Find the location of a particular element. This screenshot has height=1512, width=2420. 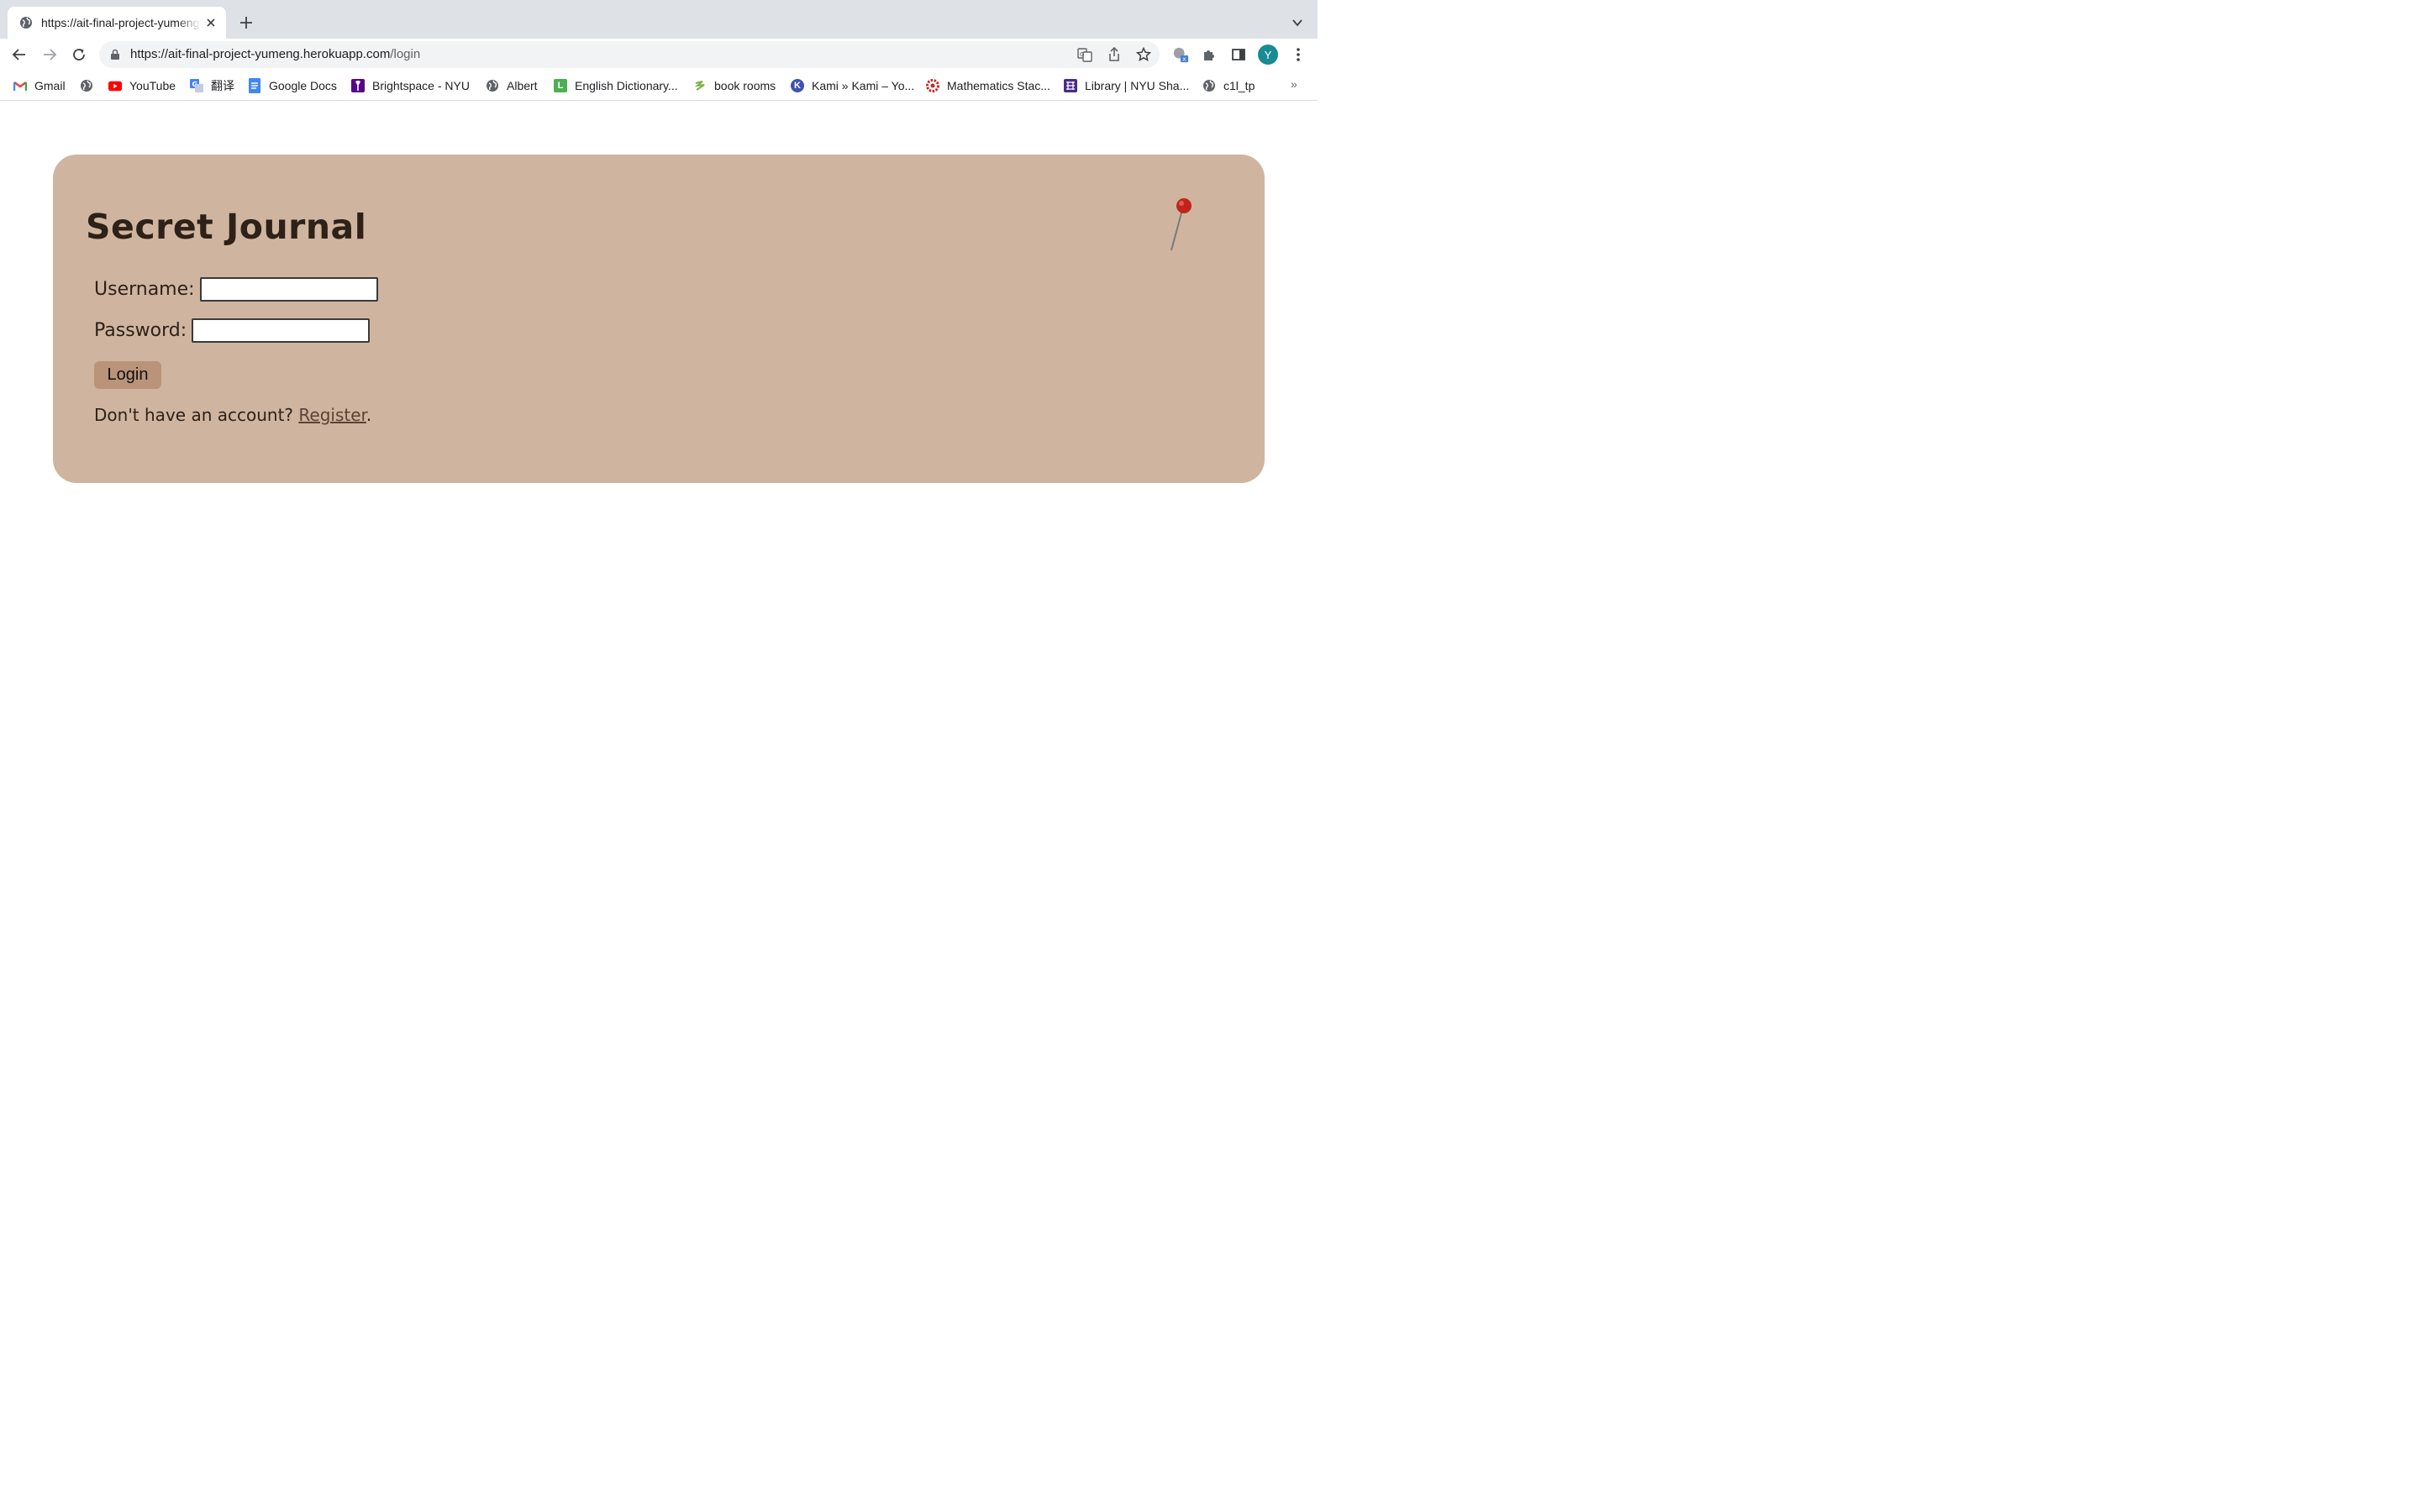

puzzle-extensions-icon is located at coordinates (1209, 54).